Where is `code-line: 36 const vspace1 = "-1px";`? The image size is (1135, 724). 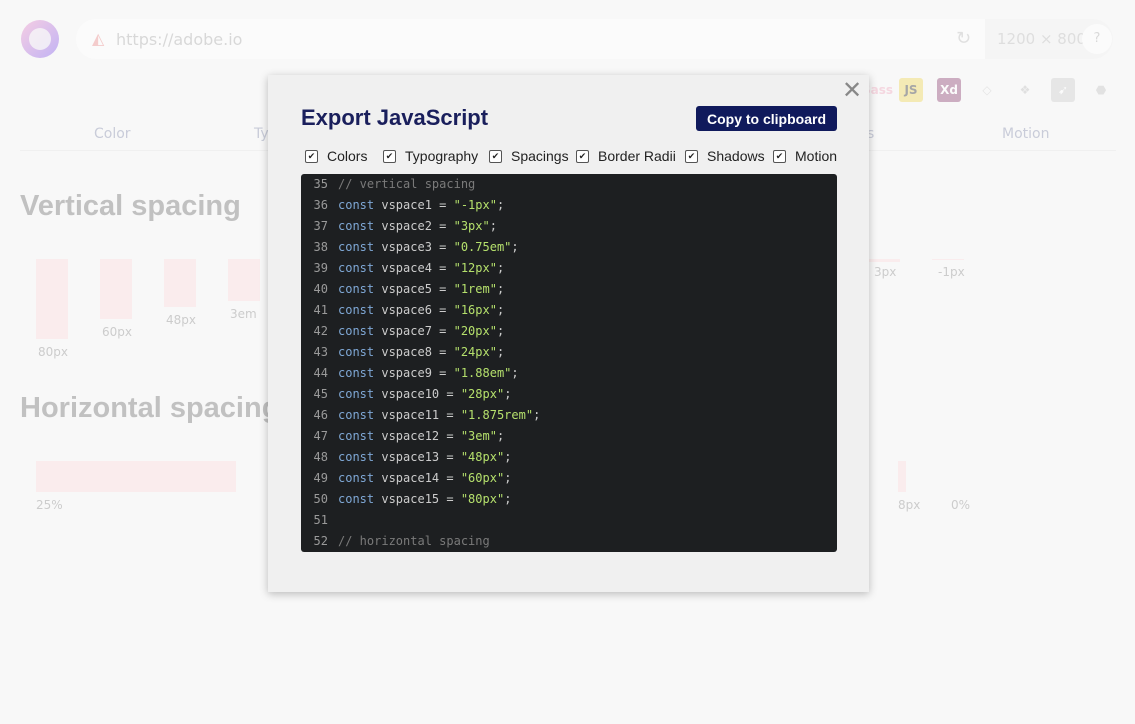 code-line: 36 const vspace1 = "-1px"; is located at coordinates (403, 205).